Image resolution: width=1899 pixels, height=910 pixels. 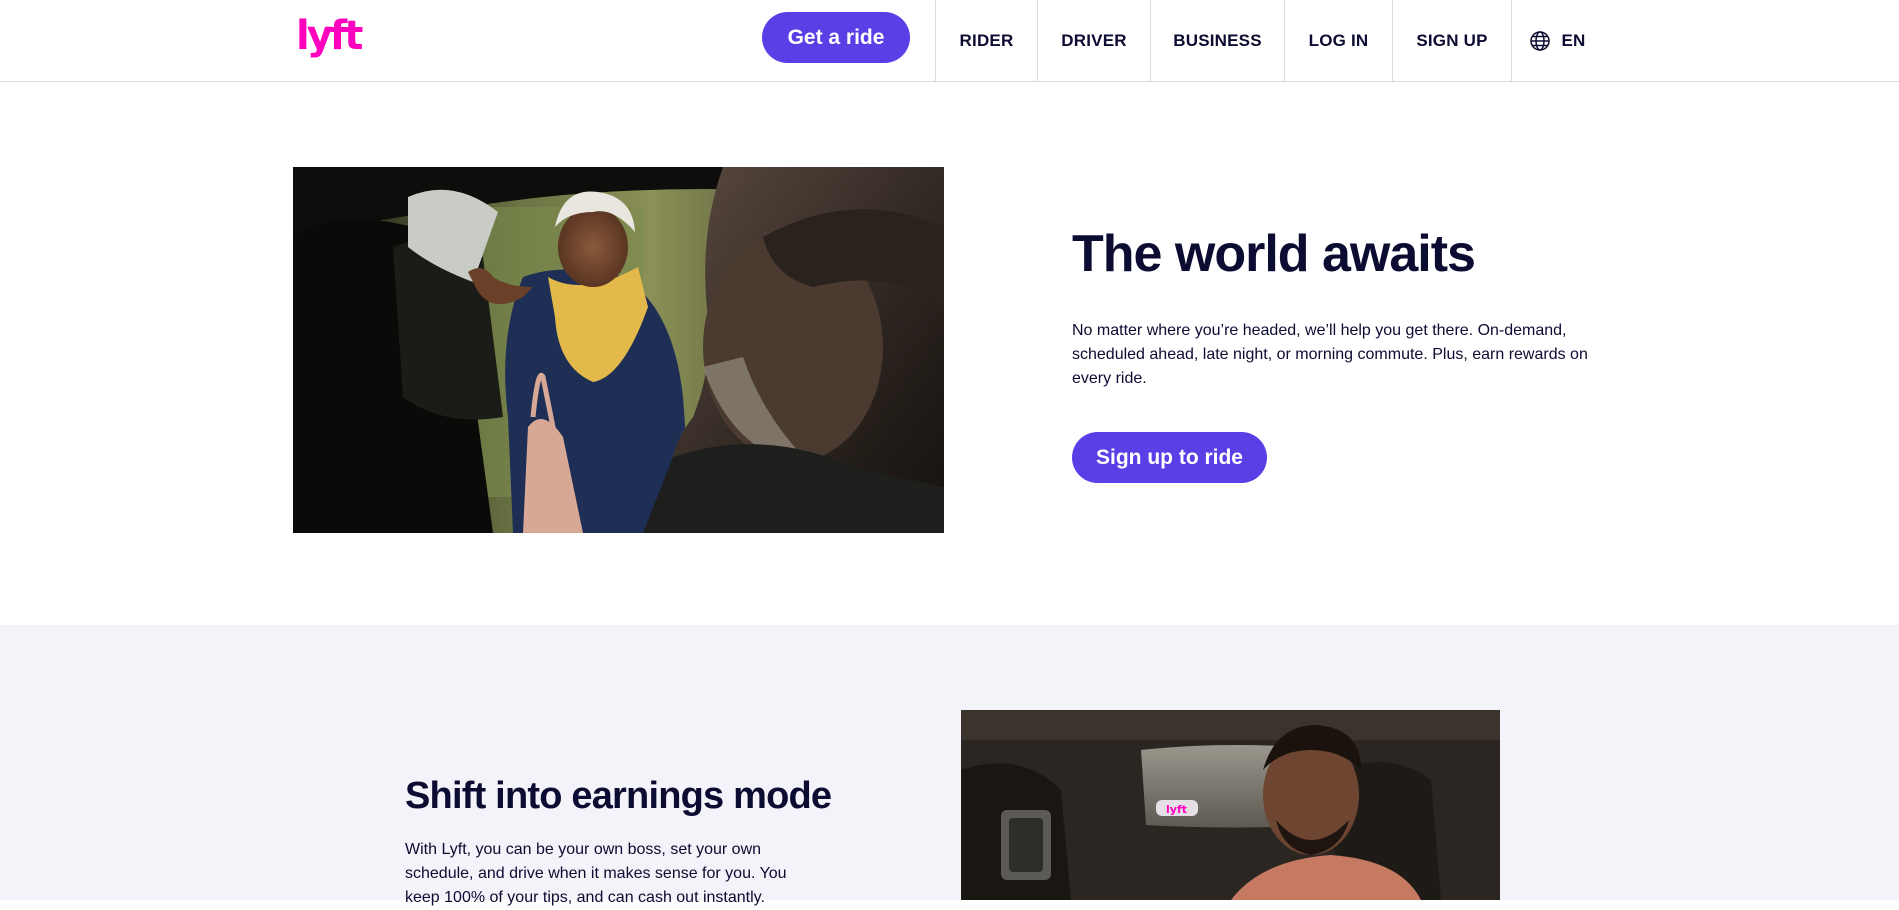 What do you see at coordinates (1169, 457) in the screenshot?
I see `sign-up-to-ride-button: Sign up to ride` at bounding box center [1169, 457].